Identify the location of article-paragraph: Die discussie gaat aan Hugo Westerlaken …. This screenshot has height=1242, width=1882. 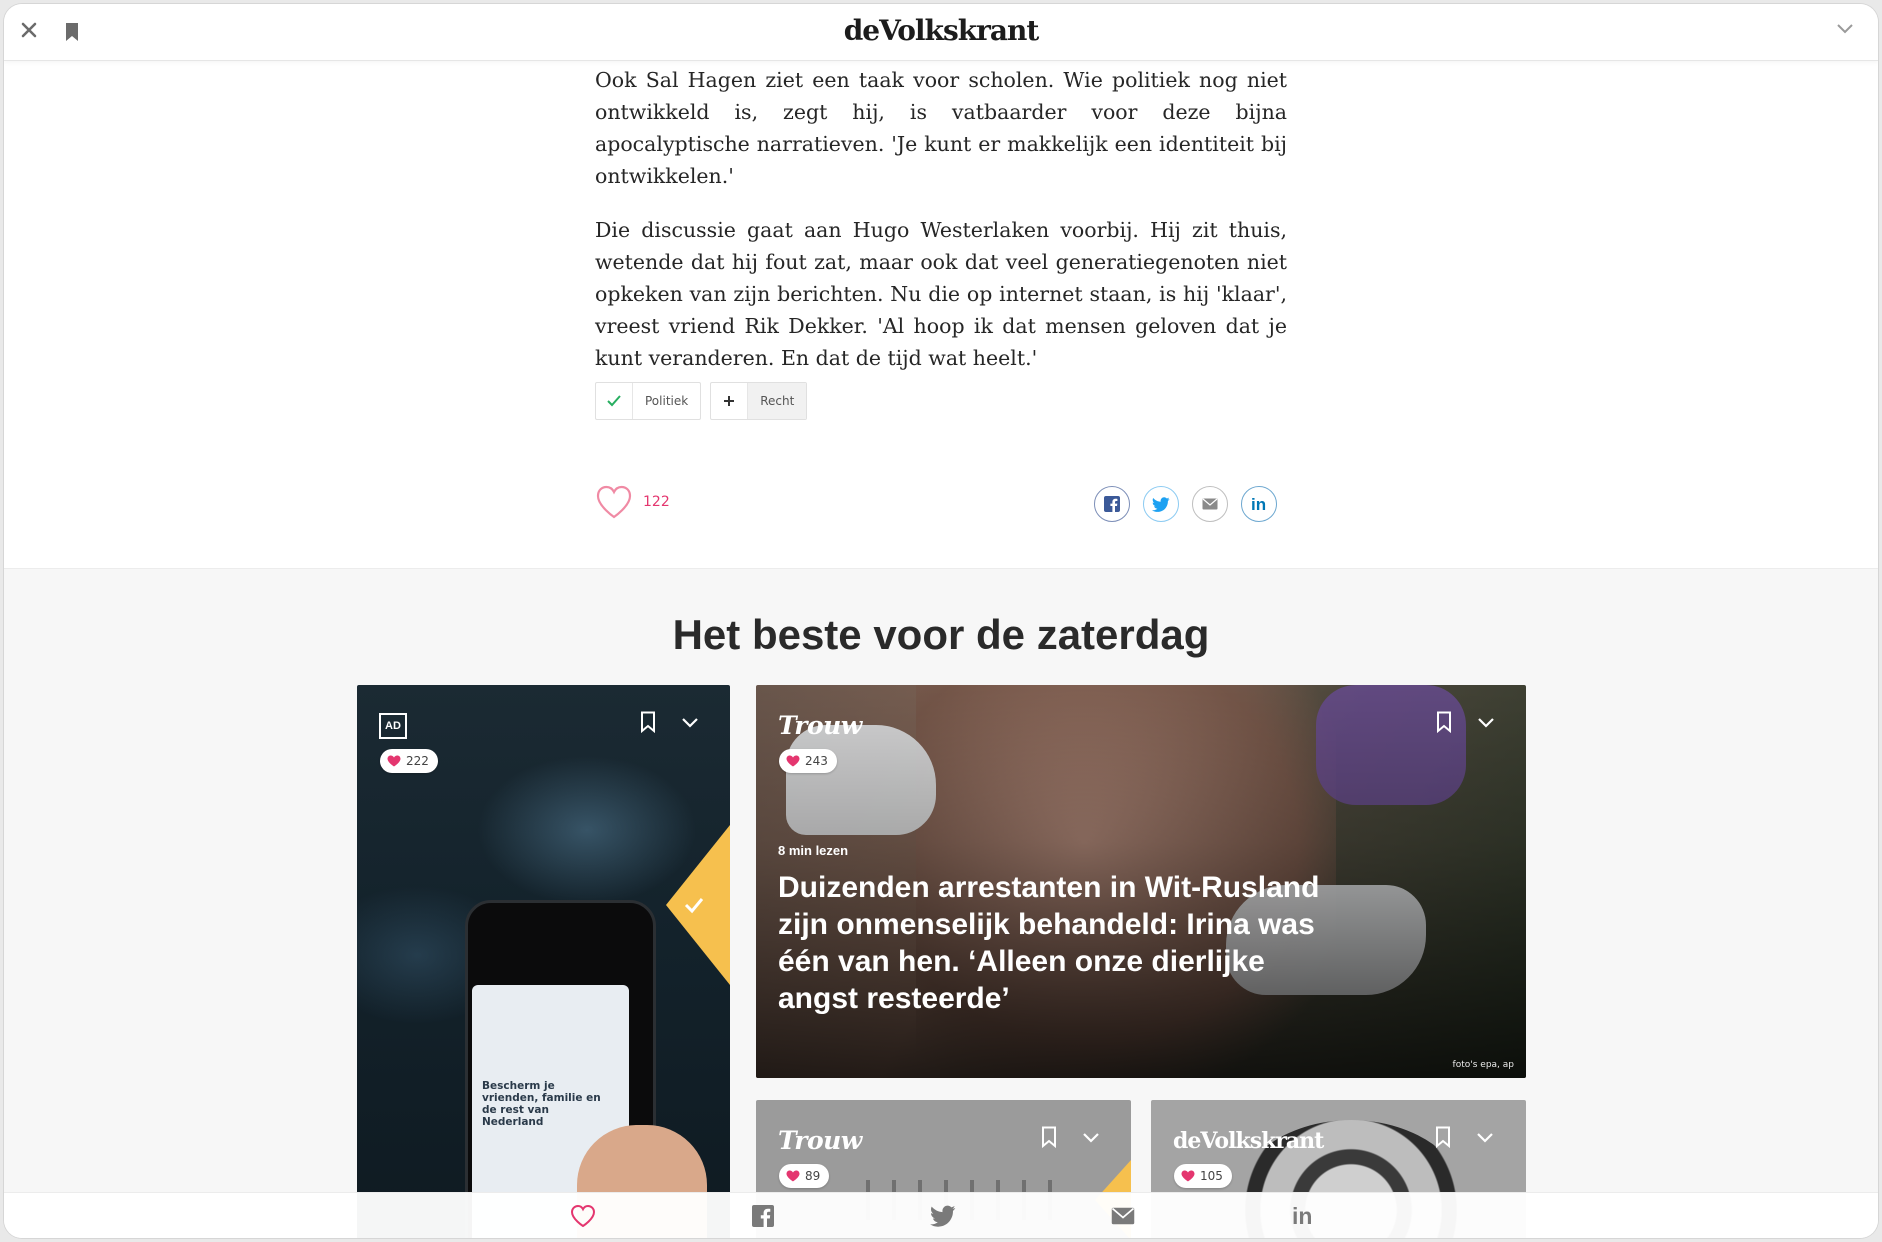
(941, 294).